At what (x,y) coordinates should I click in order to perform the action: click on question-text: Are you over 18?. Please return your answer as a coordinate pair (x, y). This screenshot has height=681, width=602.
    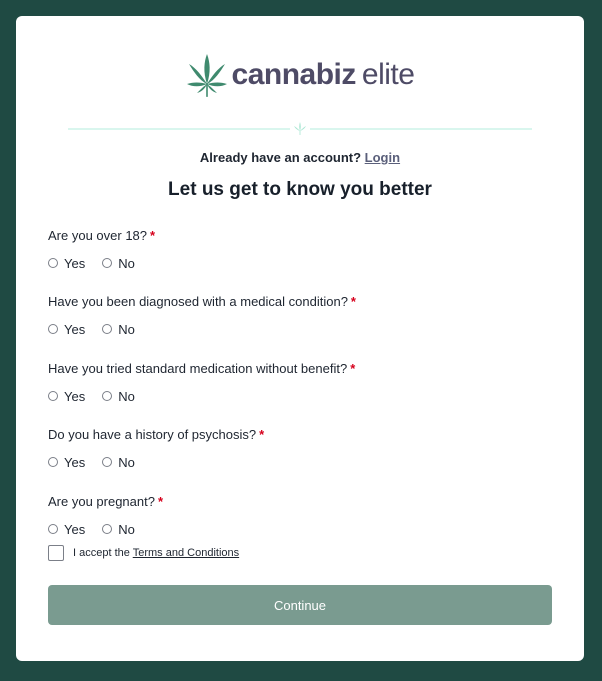
    Looking at the image, I should click on (98, 235).